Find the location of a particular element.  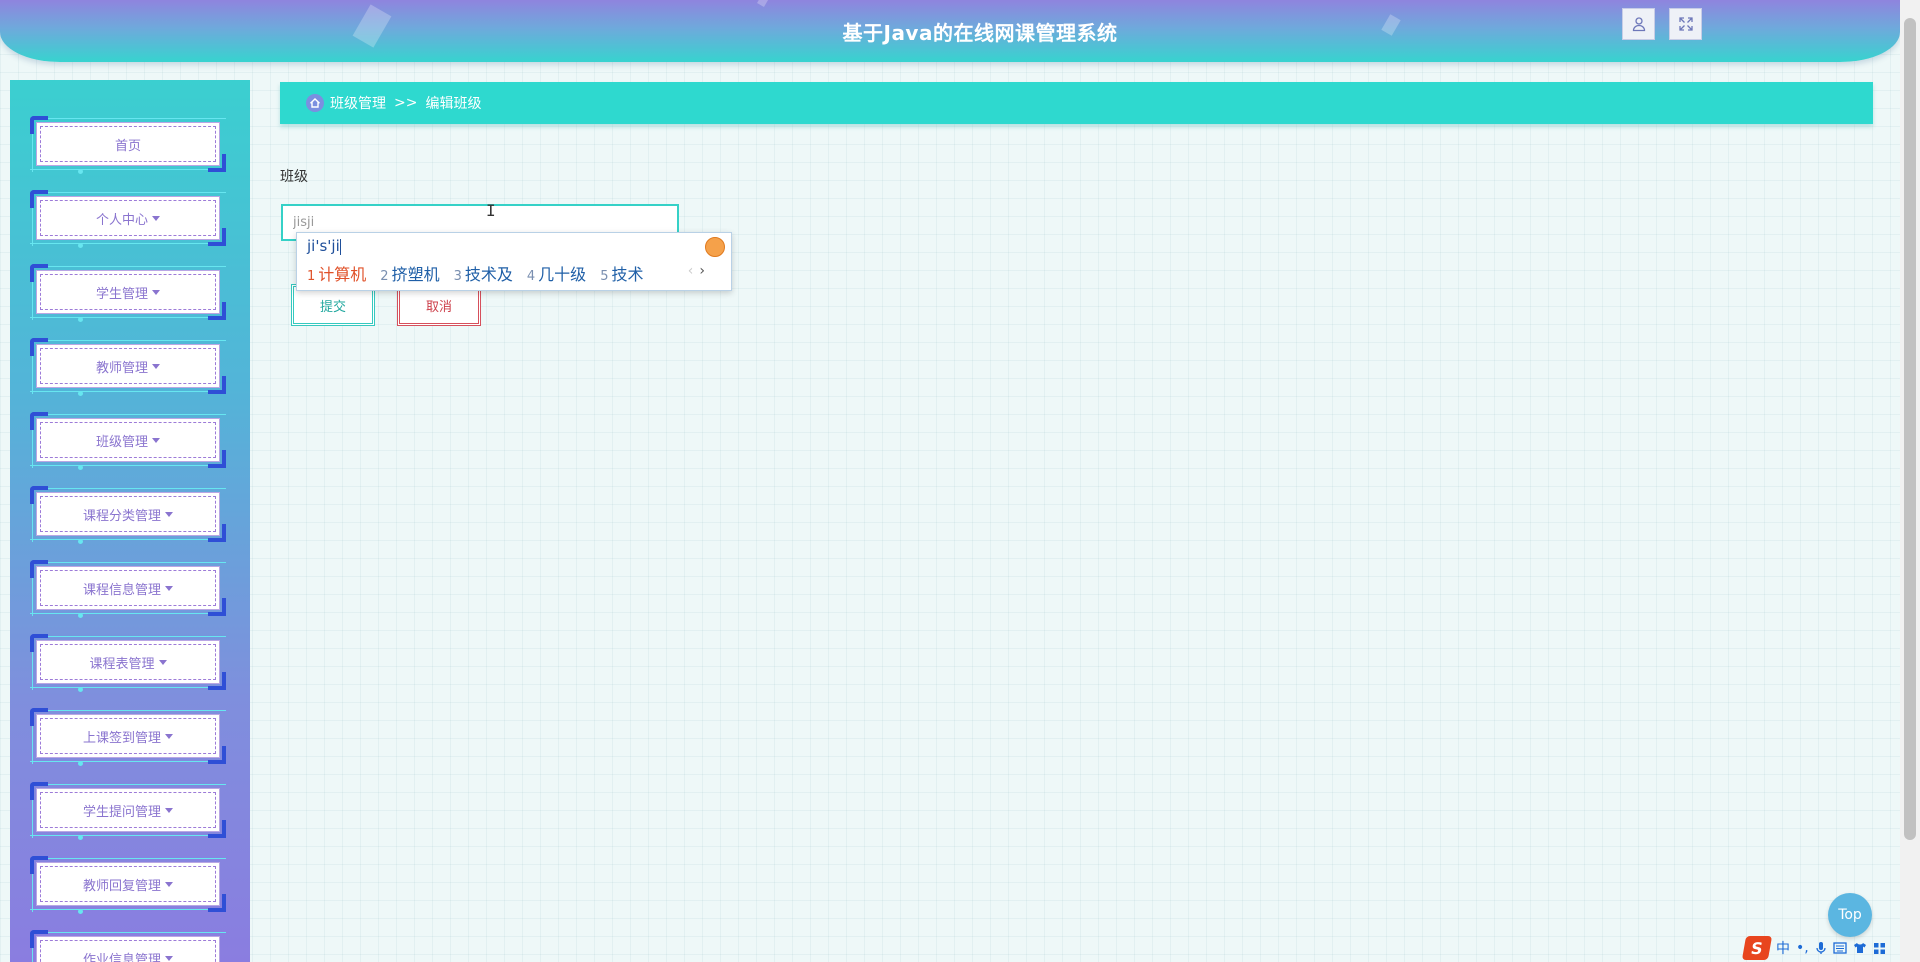

class-label: 班级 is located at coordinates (294, 177).